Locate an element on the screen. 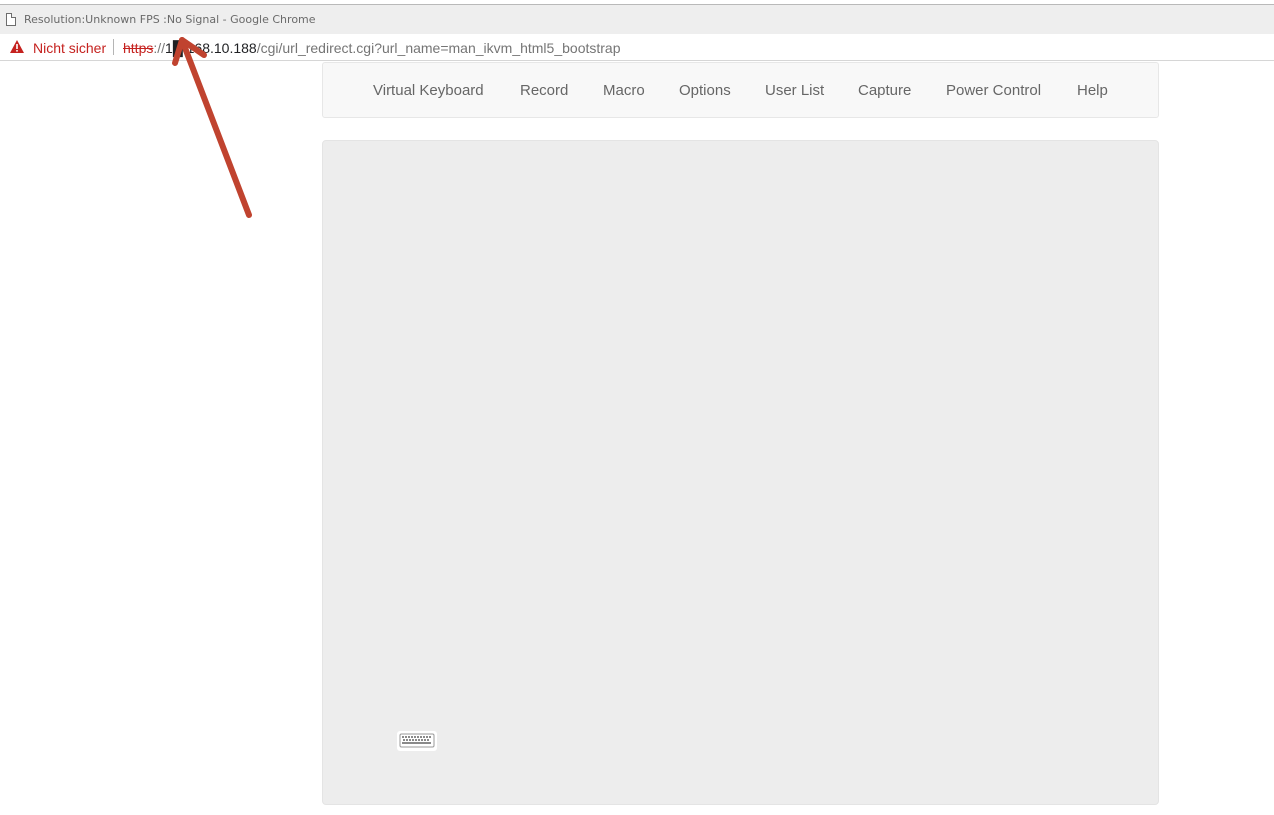 The width and height of the screenshot is (1274, 815). url-host: 1█.168.10.188 is located at coordinates (211, 48).